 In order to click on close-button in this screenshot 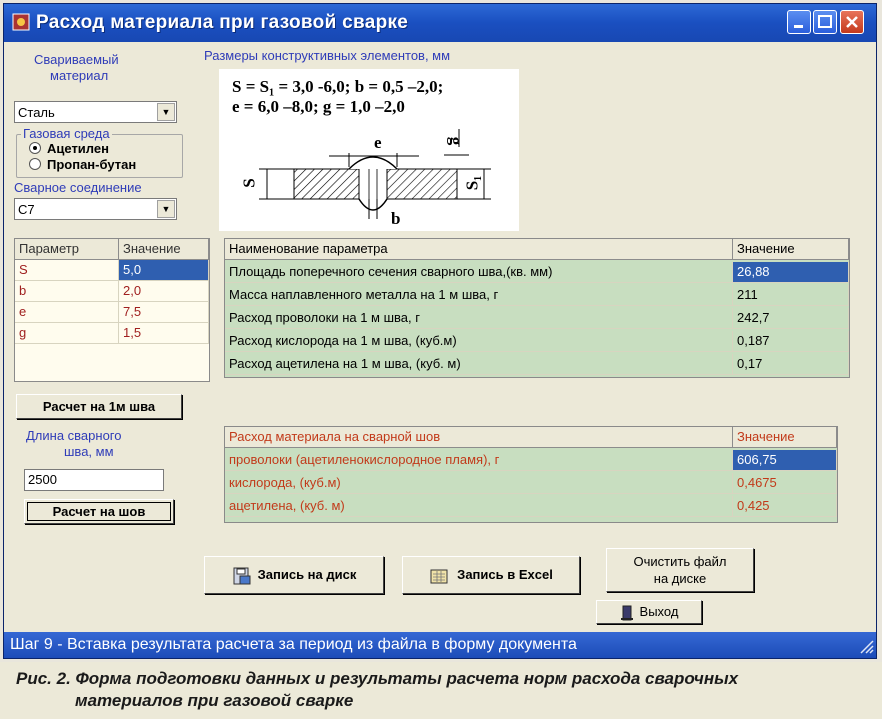, I will do `click(852, 22)`.